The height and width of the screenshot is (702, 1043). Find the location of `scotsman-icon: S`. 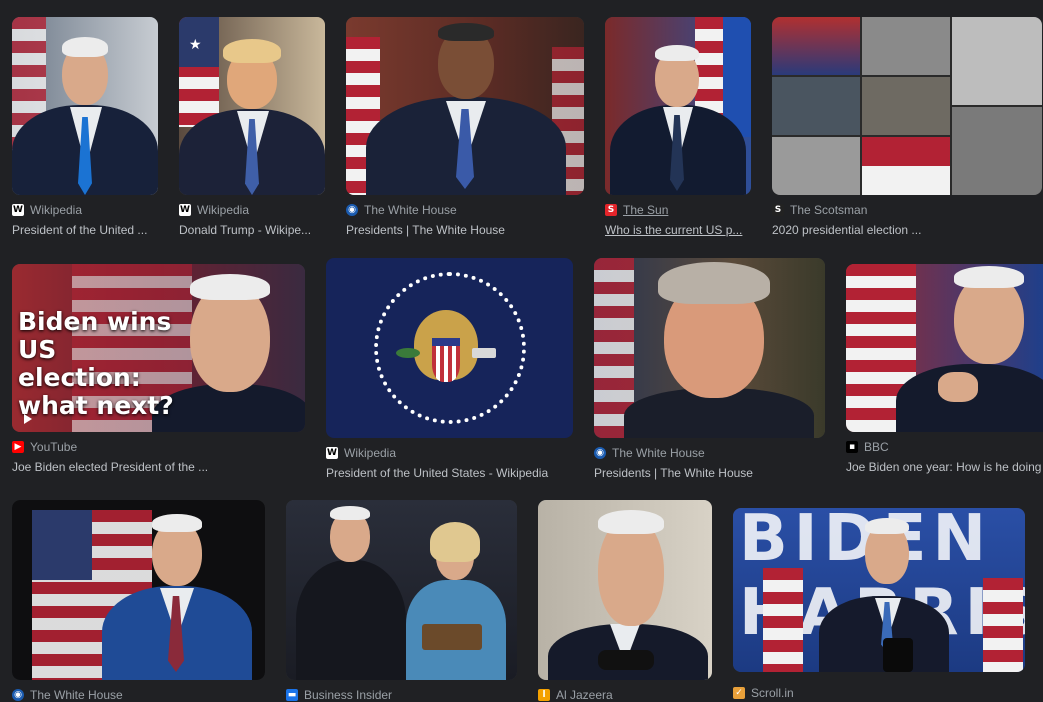

scotsman-icon: S is located at coordinates (778, 210).